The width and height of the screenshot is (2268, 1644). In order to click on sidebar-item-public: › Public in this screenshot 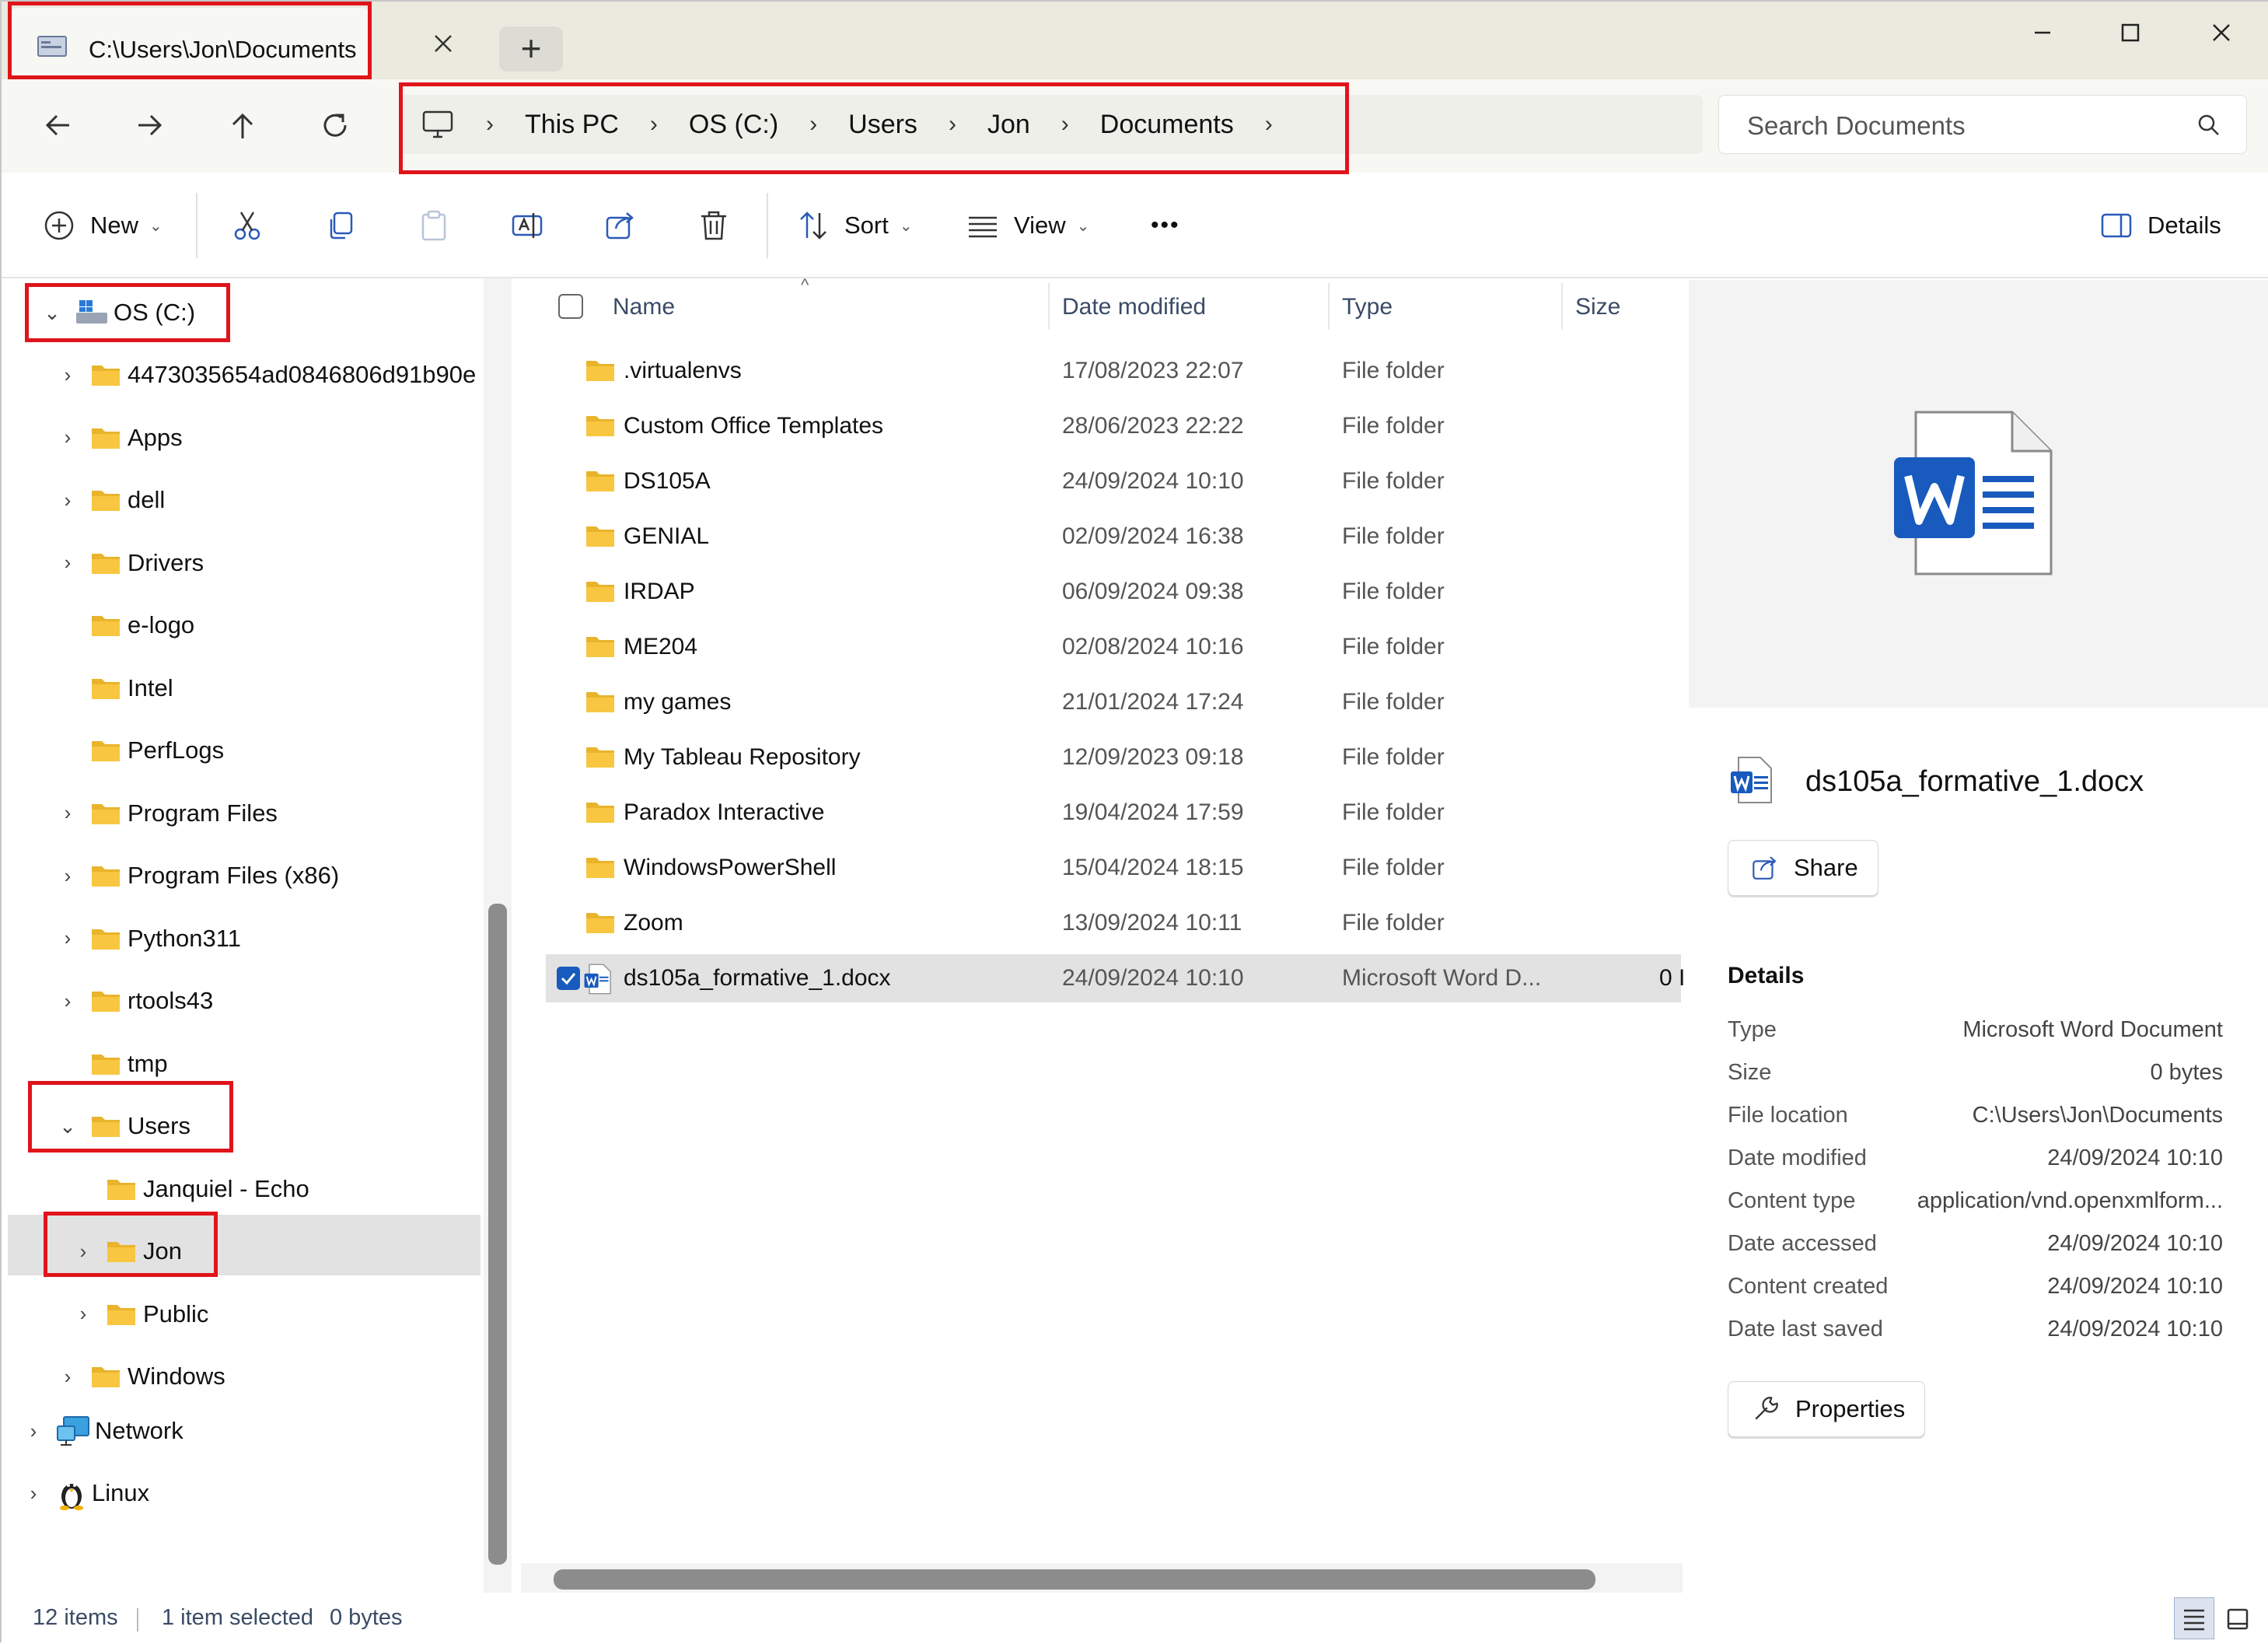, I will do `click(140, 1314)`.